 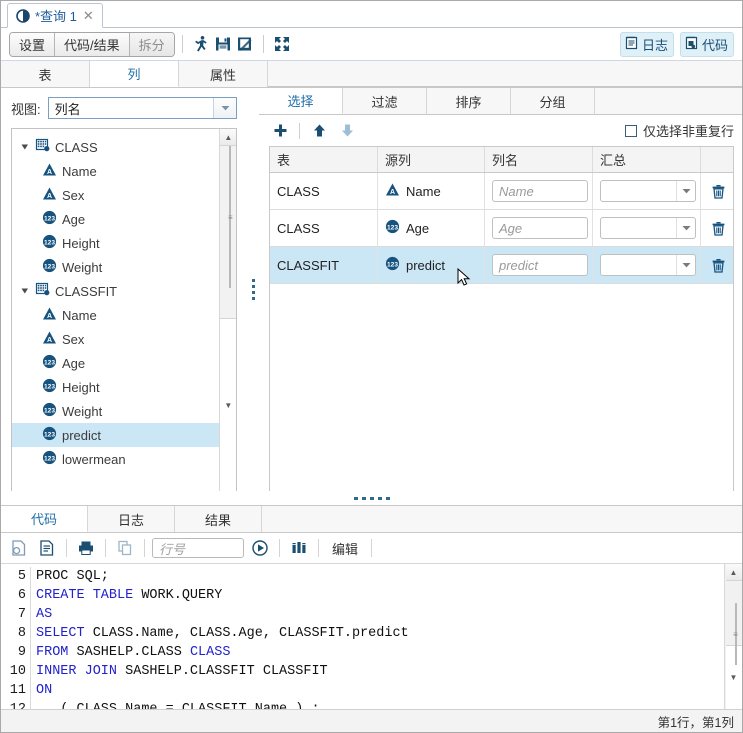 I want to click on tree-item-predict: 123 predict, so click(x=116, y=435).